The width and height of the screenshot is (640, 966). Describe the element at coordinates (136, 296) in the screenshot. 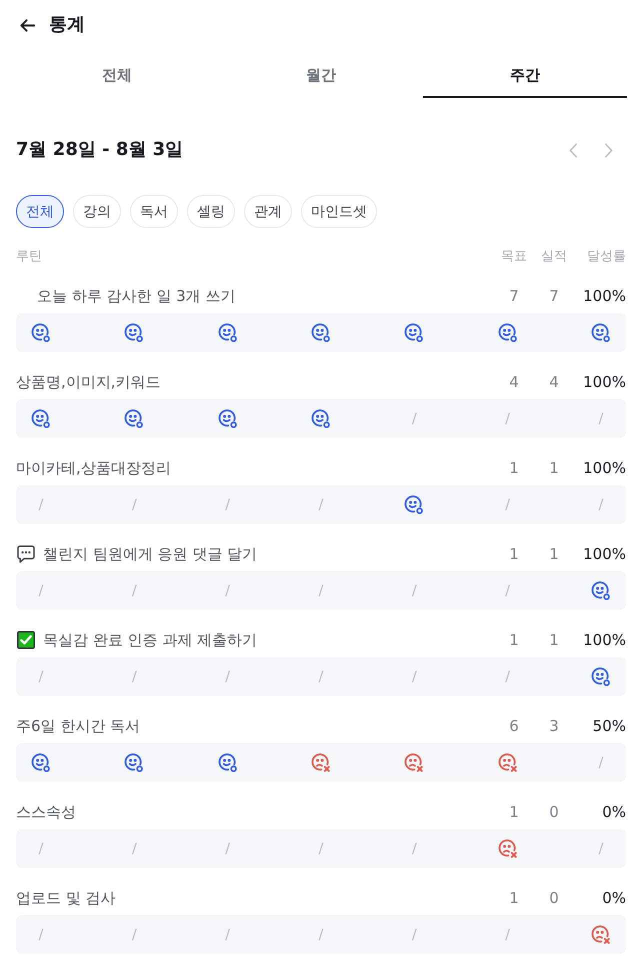

I see `routine-title: 오늘 하루 감사한 일 3개 쓰기` at that location.